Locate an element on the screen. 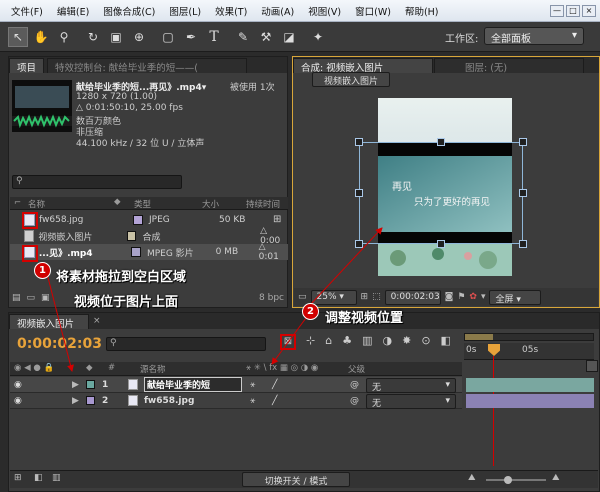 This screenshot has height=492, width=600. text-tool-icon: T is located at coordinates (214, 37).